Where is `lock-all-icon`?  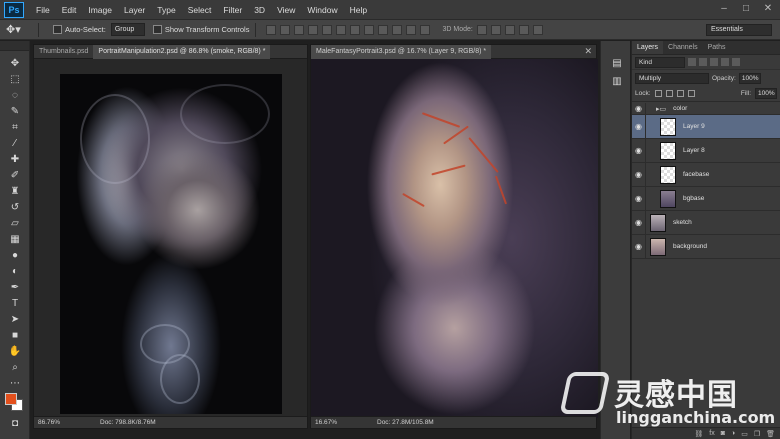 lock-all-icon is located at coordinates (691, 93).